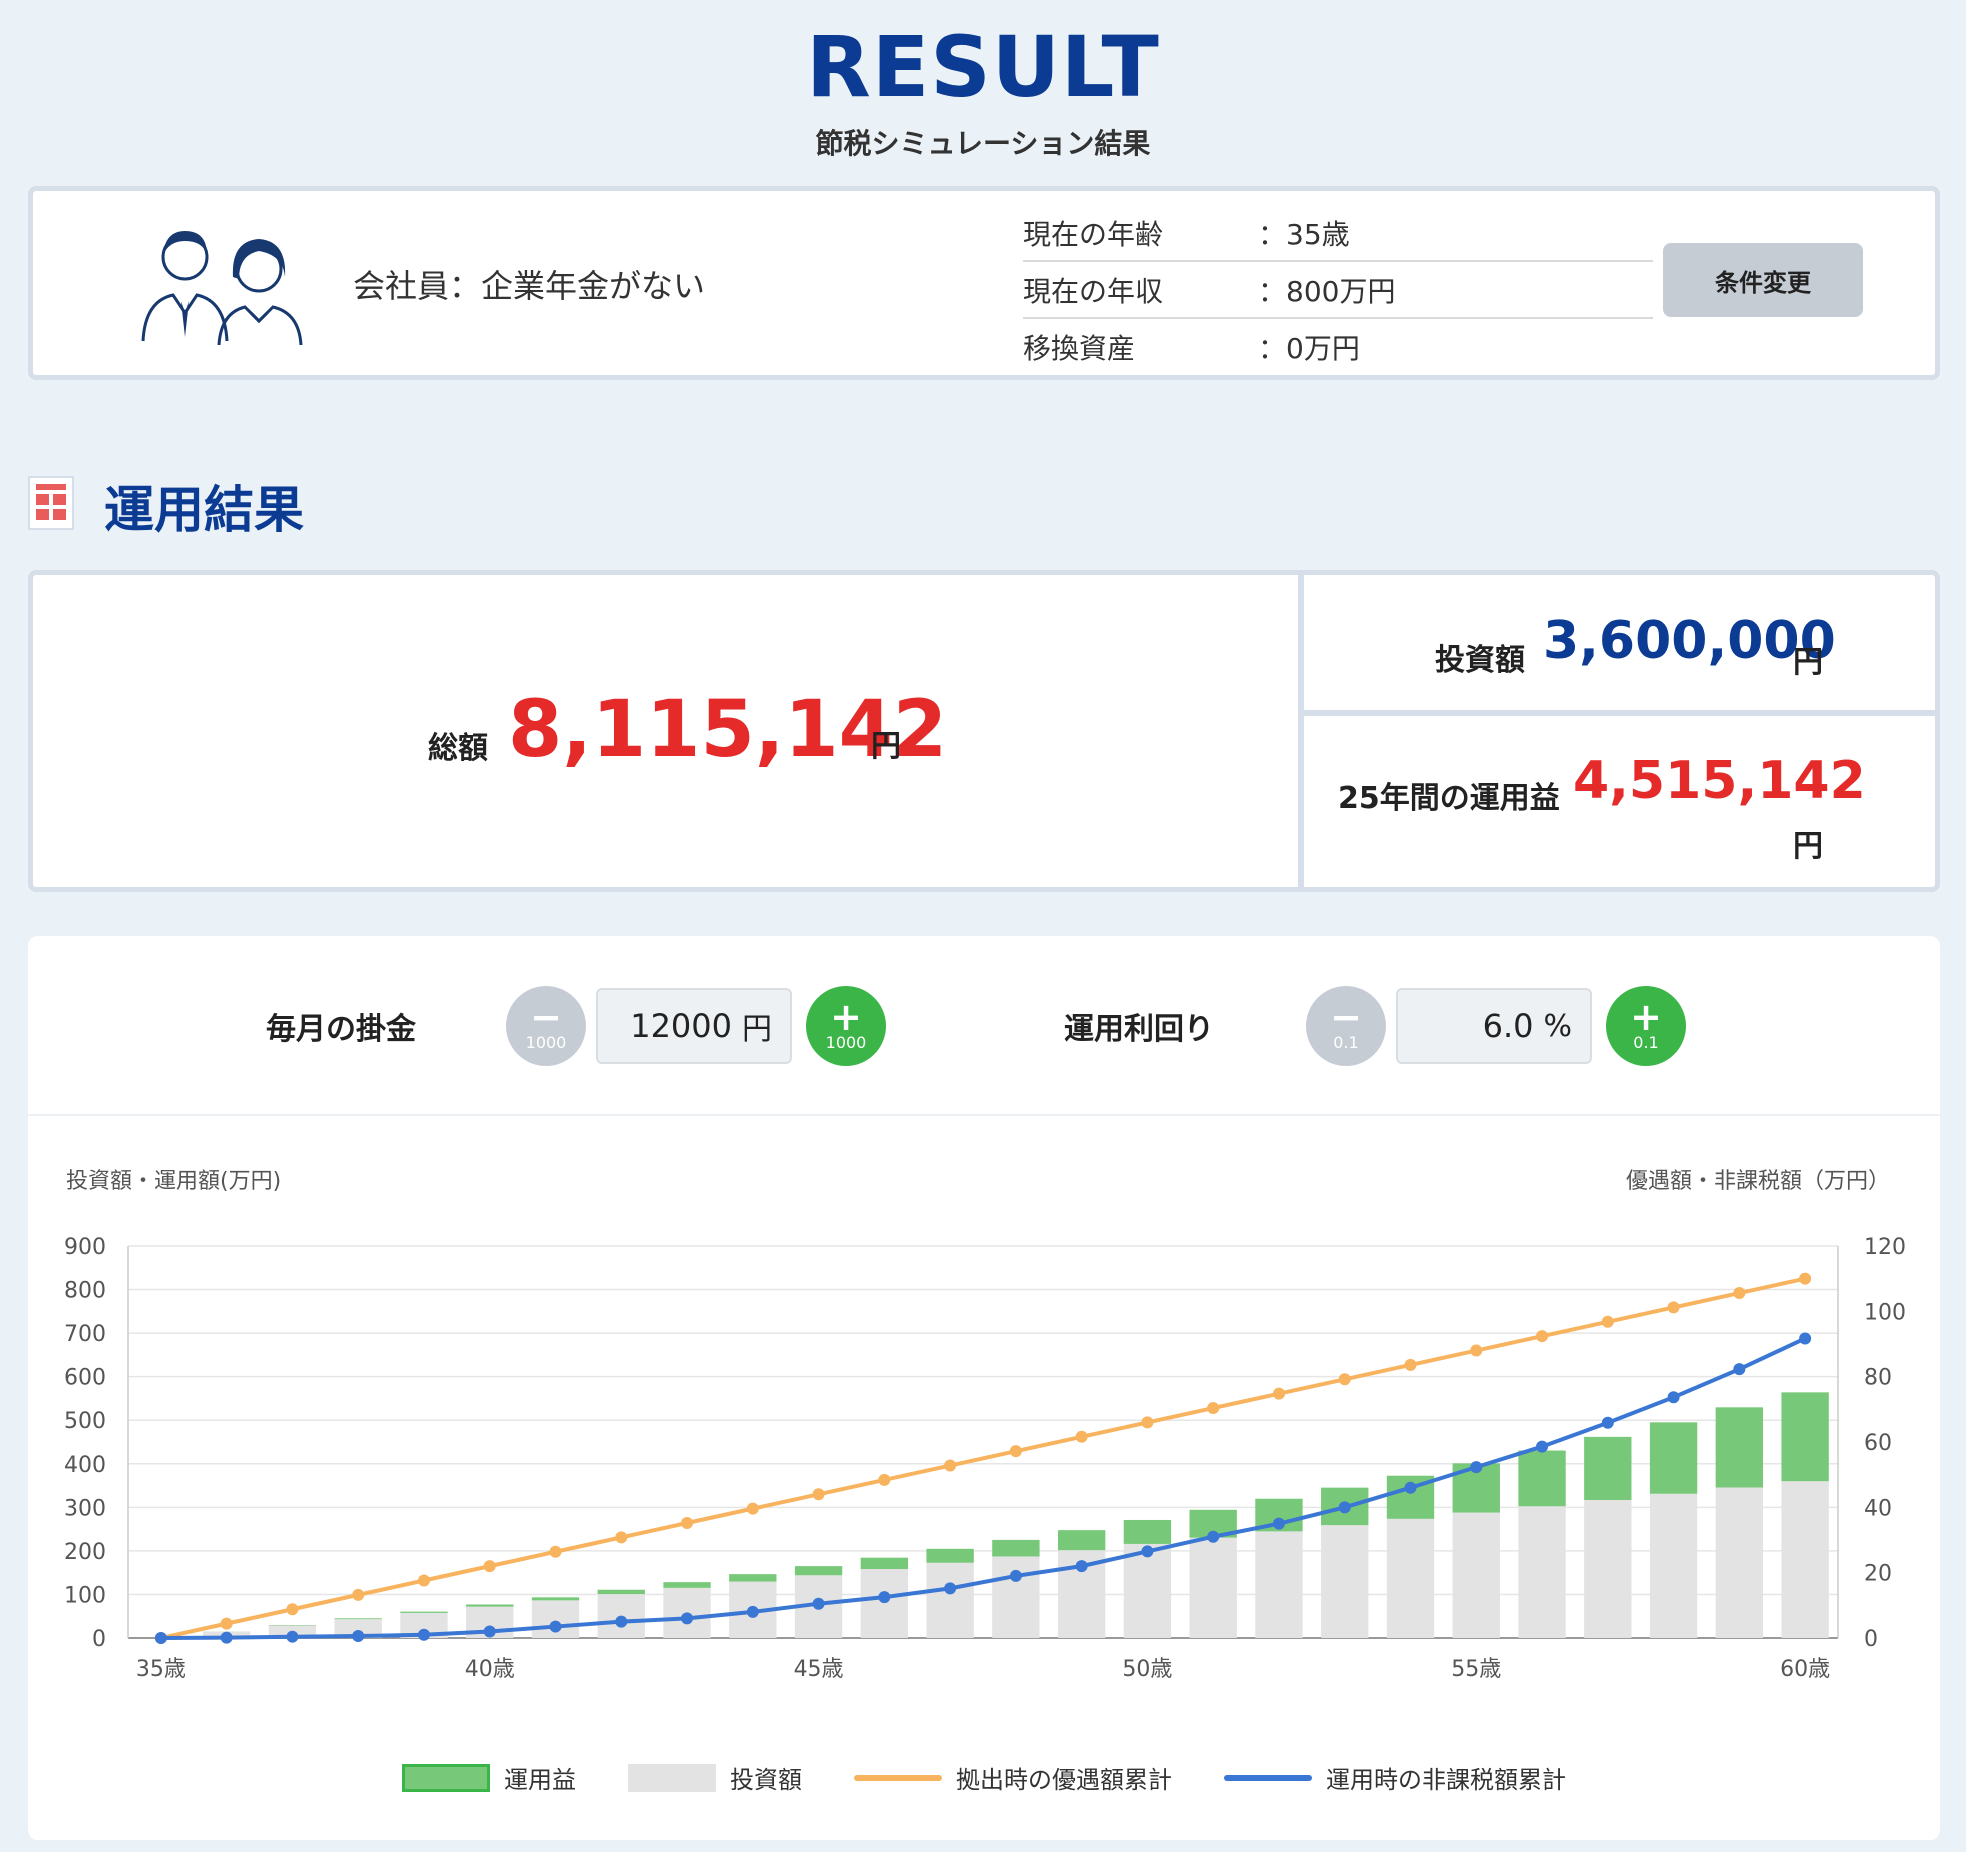 The width and height of the screenshot is (1966, 1852). What do you see at coordinates (1309, 348) in the screenshot?
I see `info-value: ：0万円` at bounding box center [1309, 348].